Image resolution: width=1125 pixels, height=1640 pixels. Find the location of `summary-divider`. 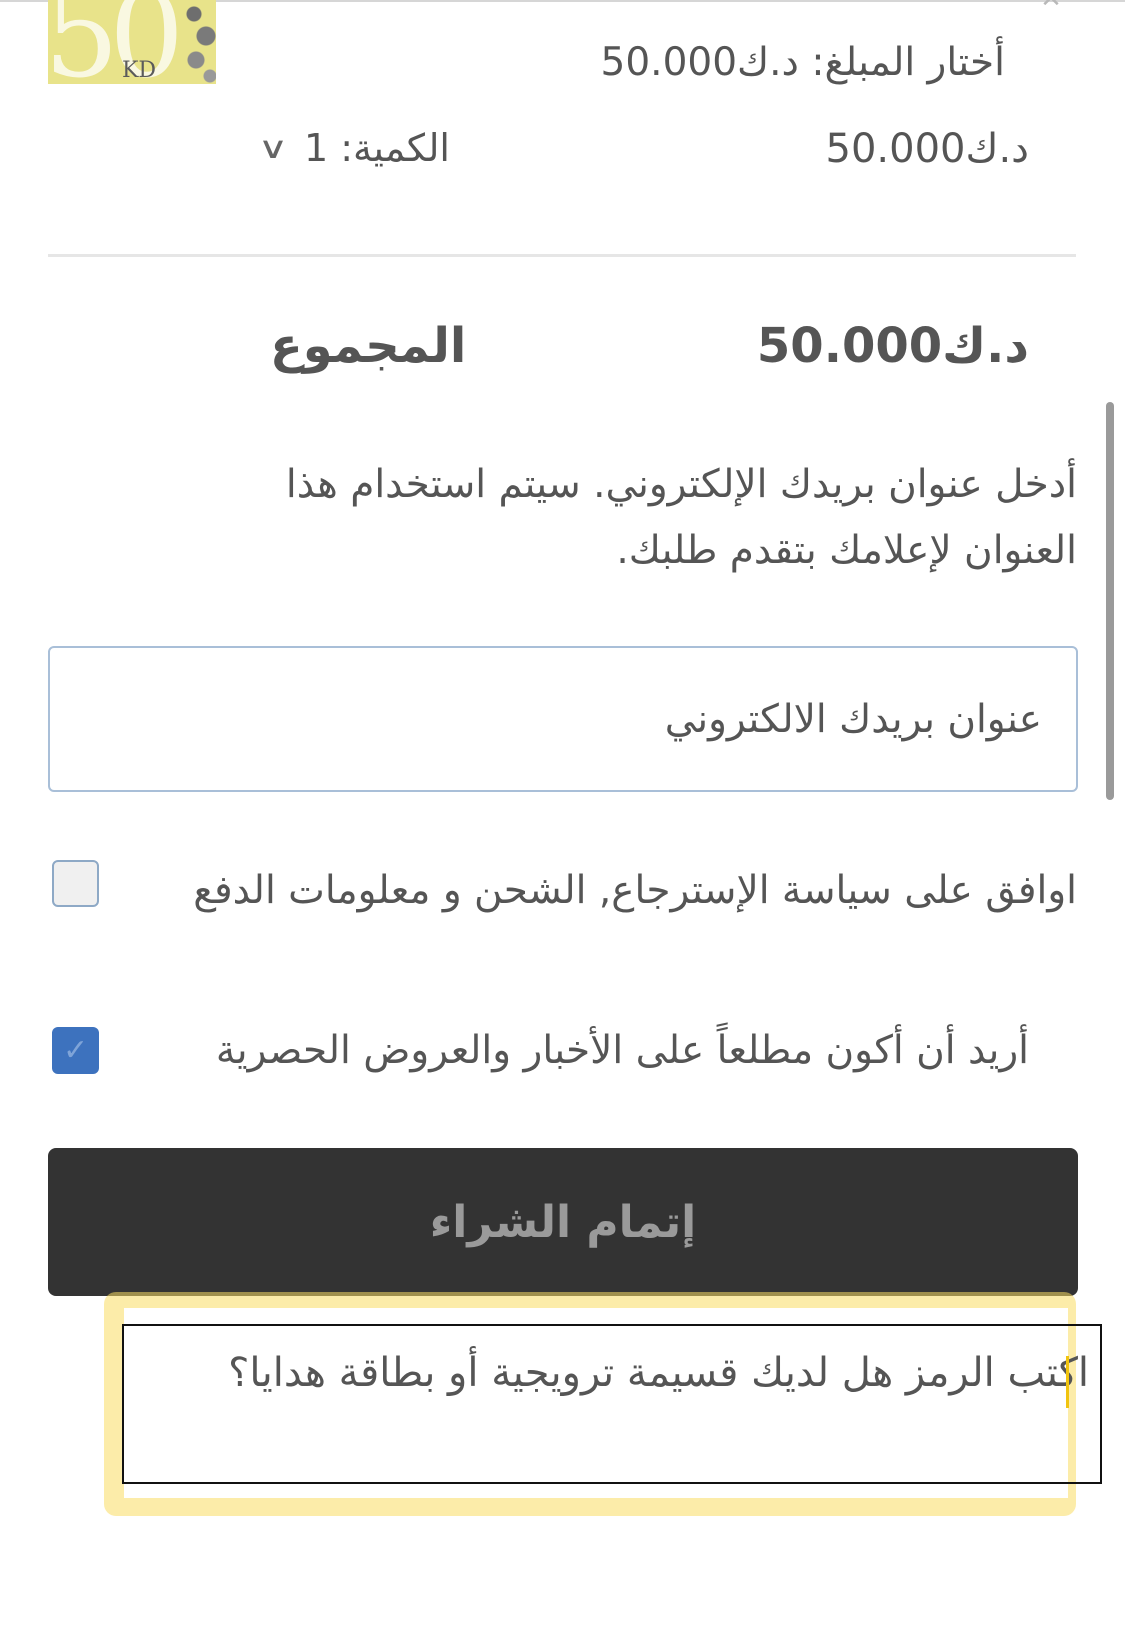

summary-divider is located at coordinates (562, 255).